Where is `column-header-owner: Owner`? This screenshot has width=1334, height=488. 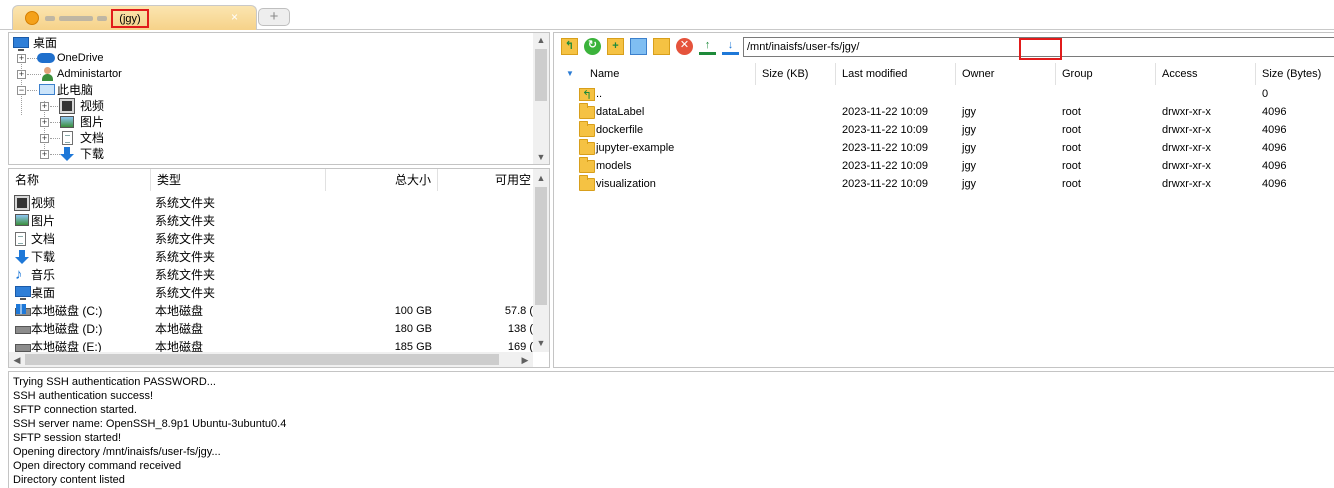 column-header-owner: Owner is located at coordinates (1006, 74).